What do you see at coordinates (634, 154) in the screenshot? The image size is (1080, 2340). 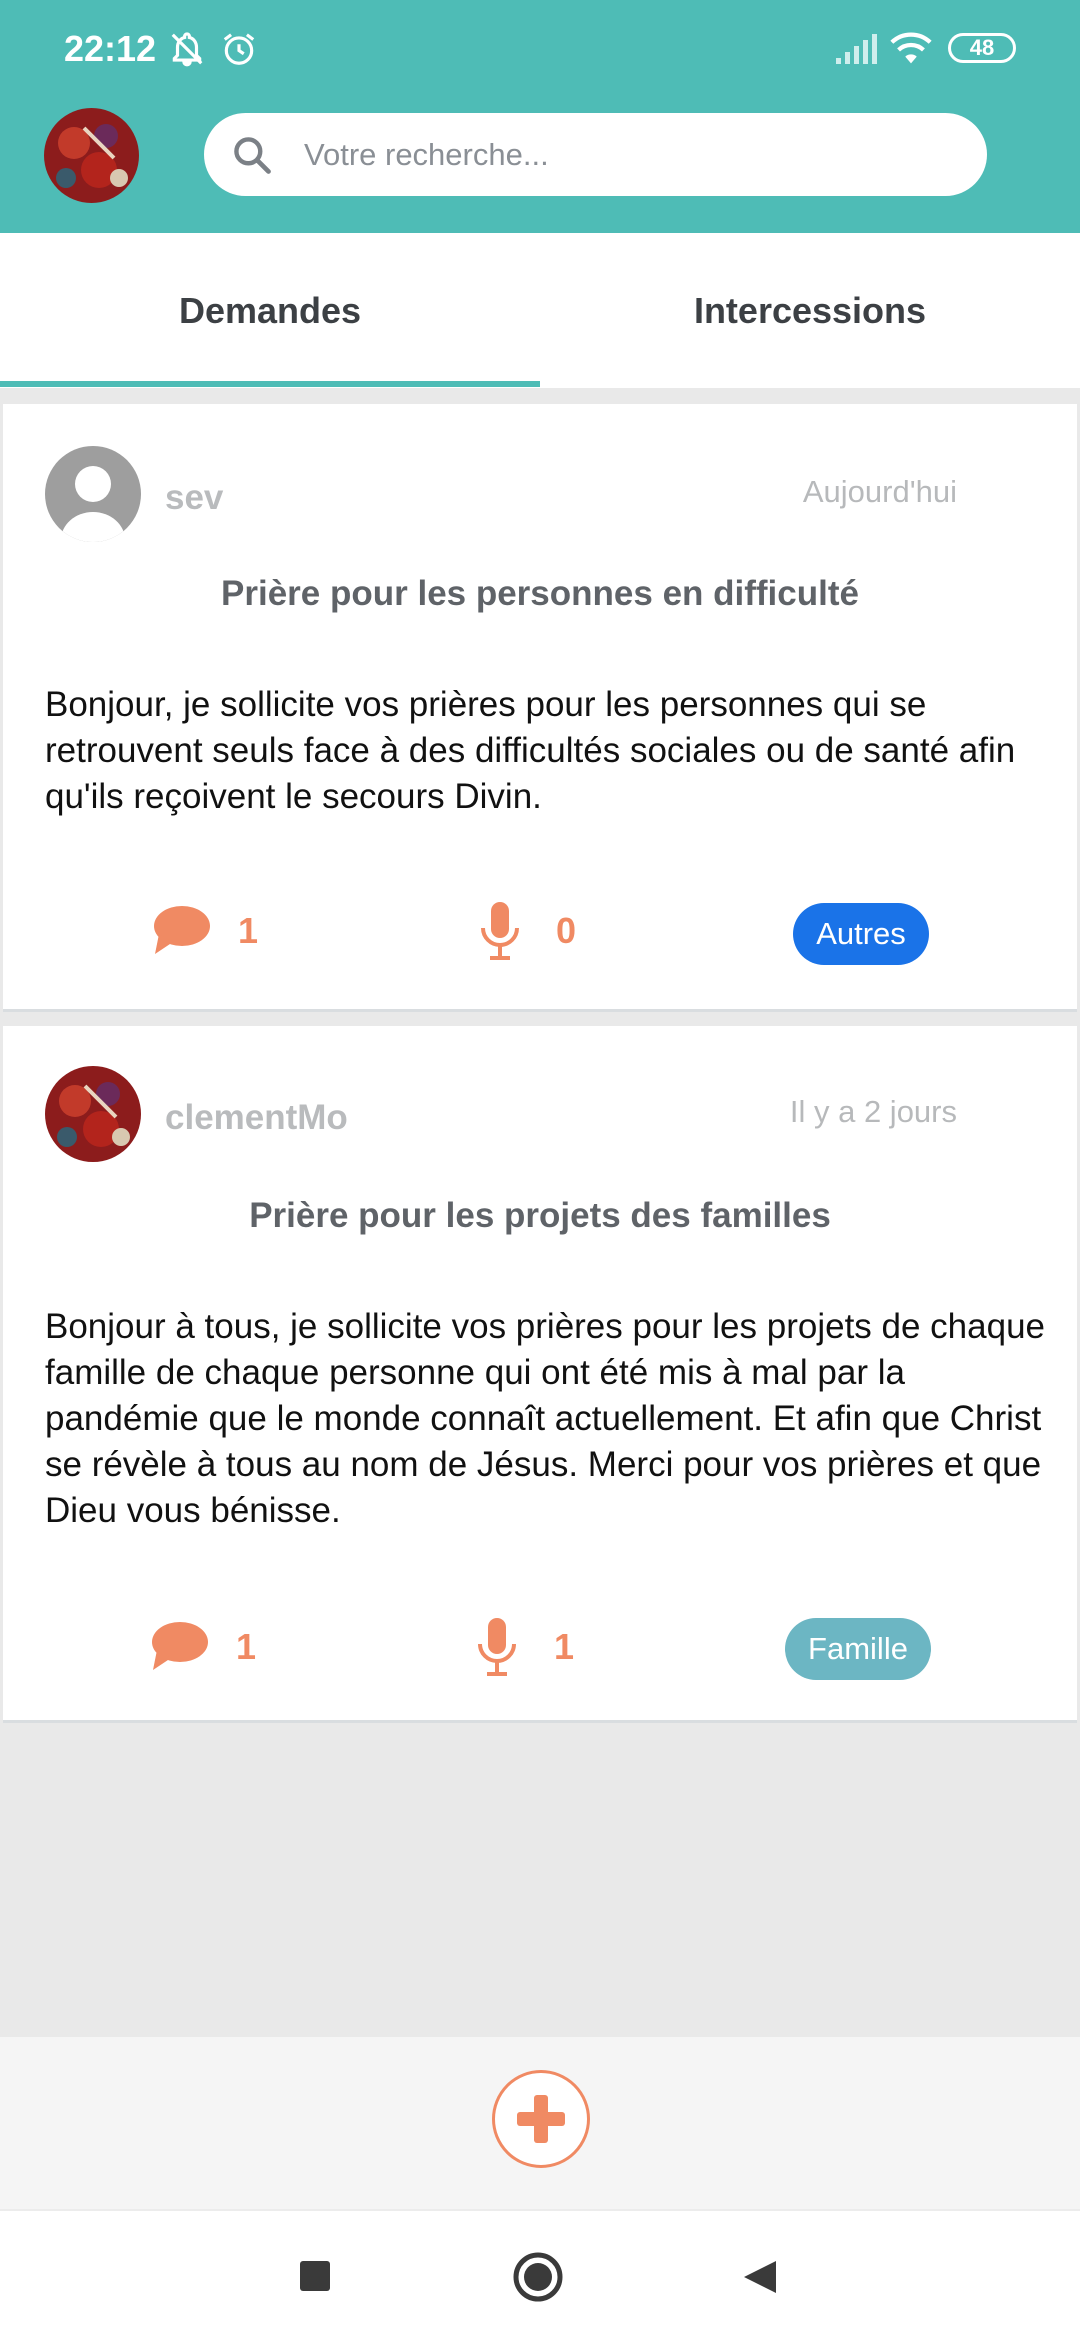 I see `search-input` at bounding box center [634, 154].